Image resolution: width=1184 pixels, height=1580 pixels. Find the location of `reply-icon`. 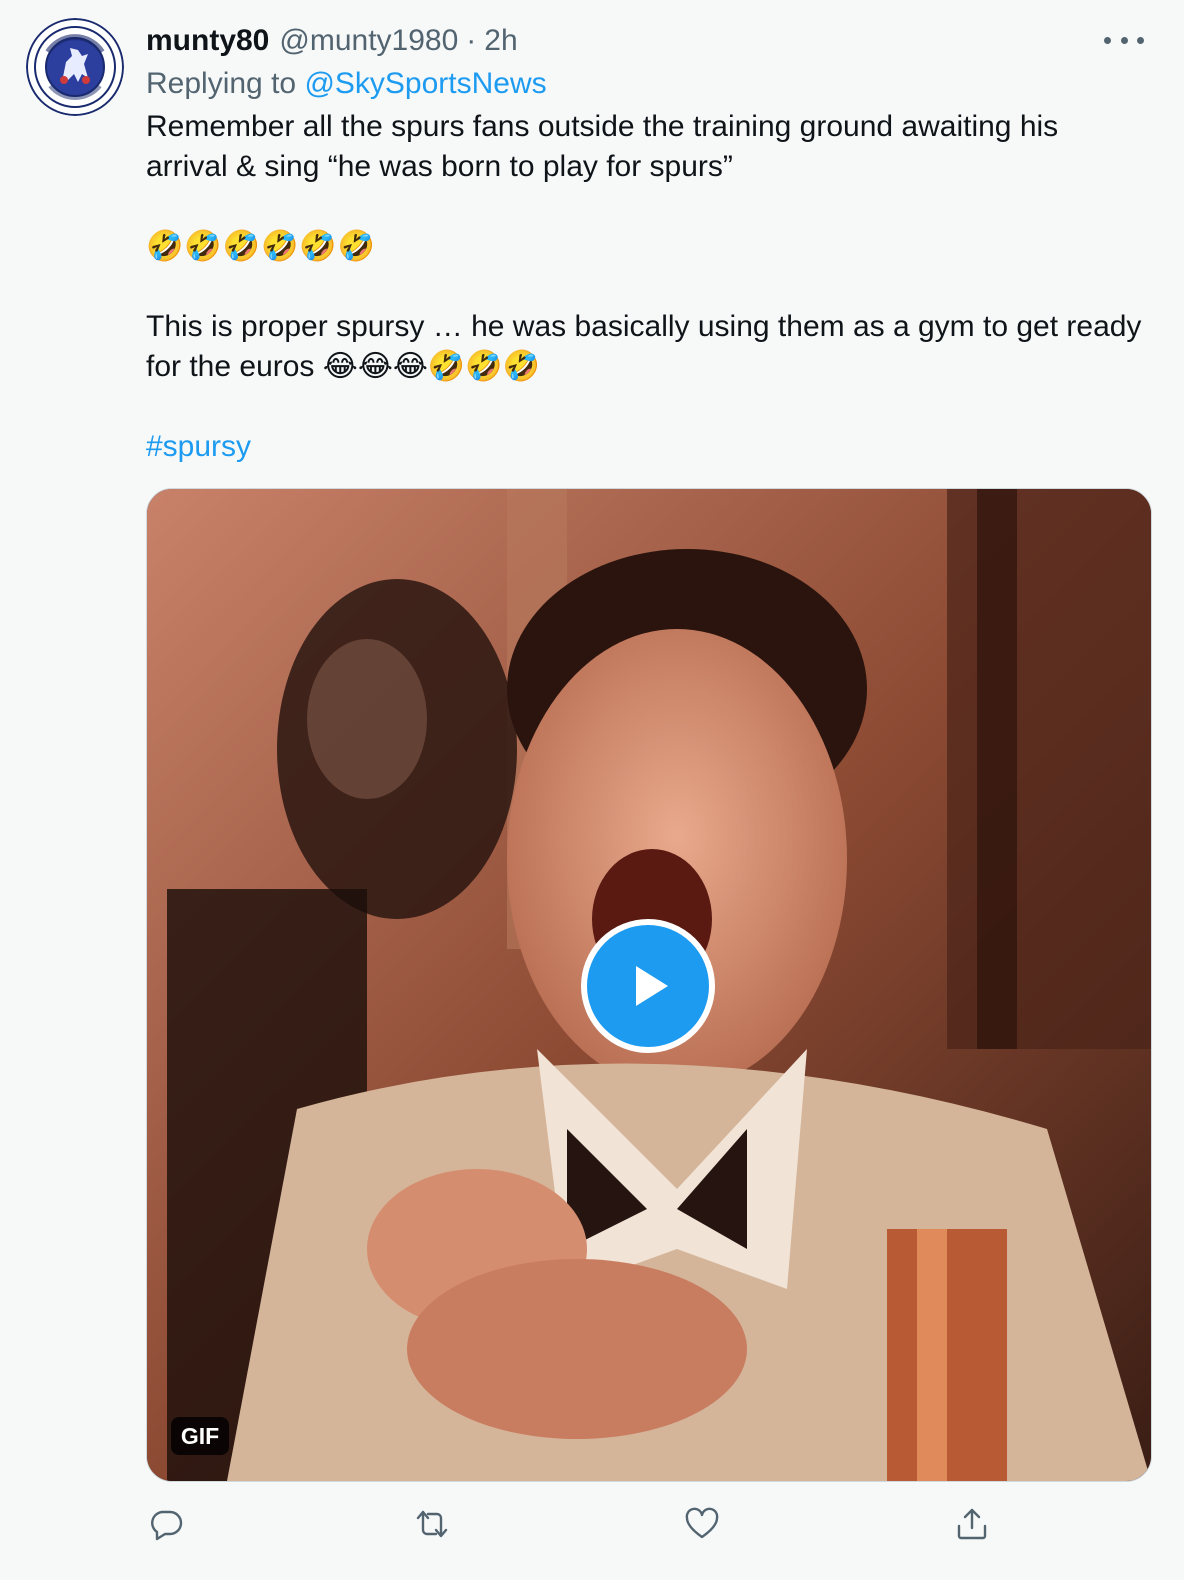

reply-icon is located at coordinates (166, 1524).